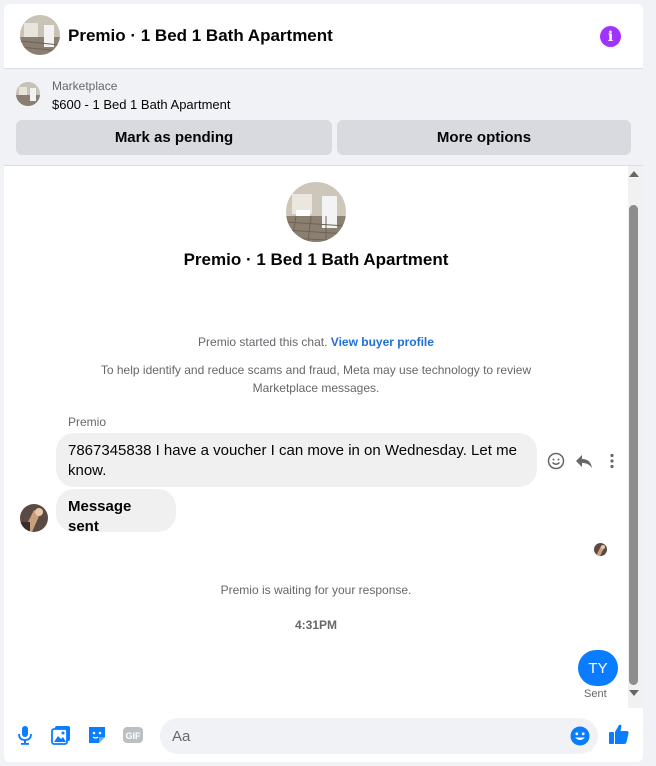  What do you see at coordinates (116, 512) in the screenshot?
I see `message-bubble: Message sent` at bounding box center [116, 512].